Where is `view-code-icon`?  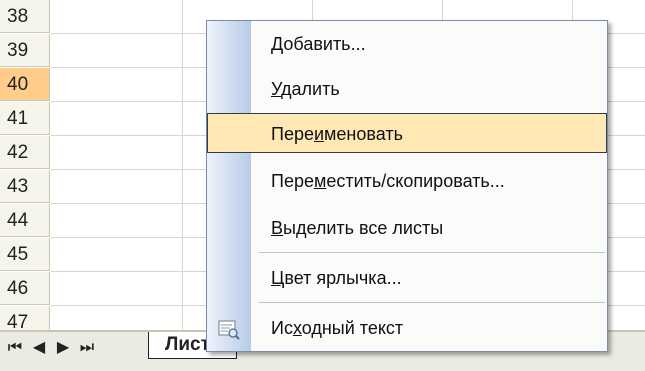
view-code-icon is located at coordinates (229, 328).